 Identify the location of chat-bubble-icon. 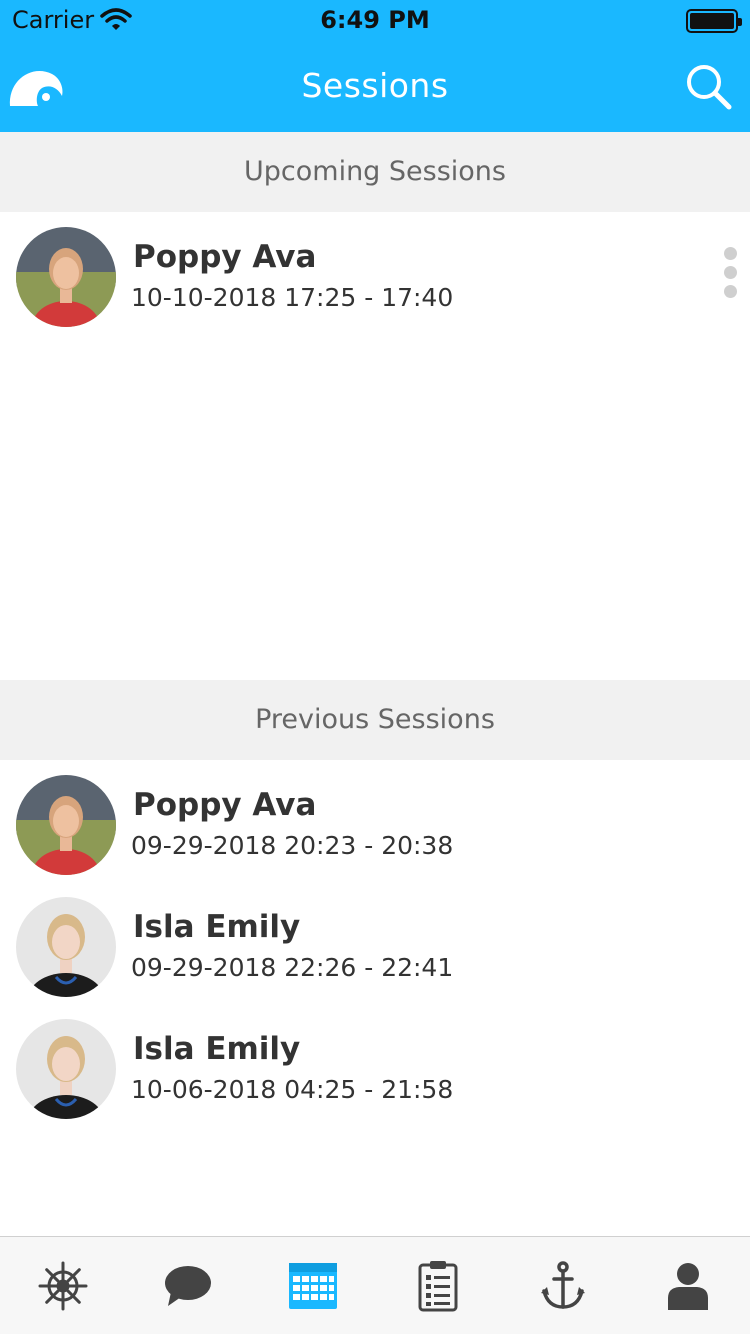
(187, 1286).